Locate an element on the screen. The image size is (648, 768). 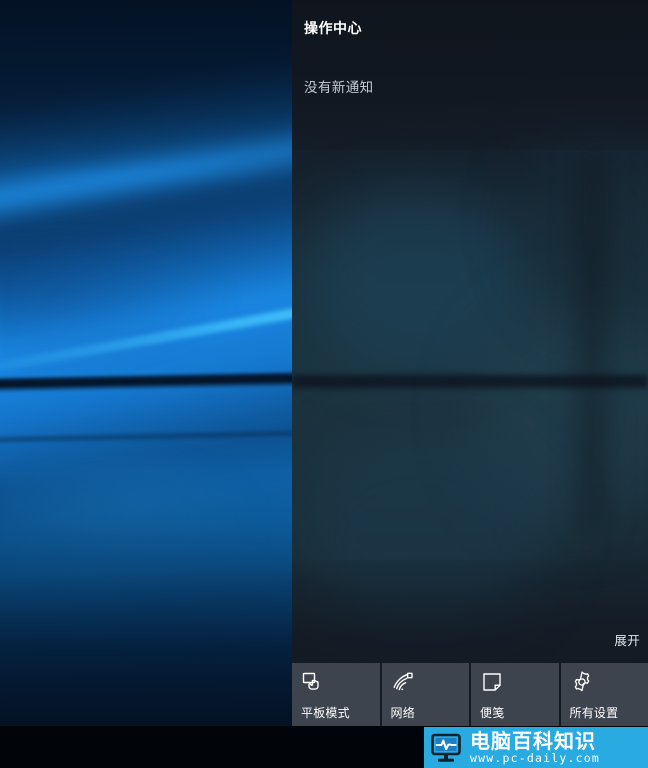
quick-action-label: 便笺 is located at coordinates (492, 713).